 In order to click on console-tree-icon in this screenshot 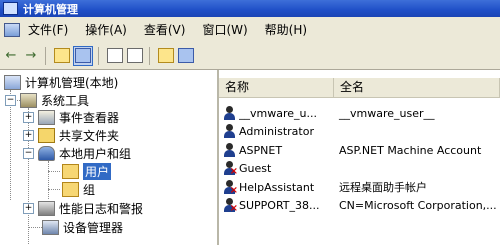, I will do `click(83, 55)`.